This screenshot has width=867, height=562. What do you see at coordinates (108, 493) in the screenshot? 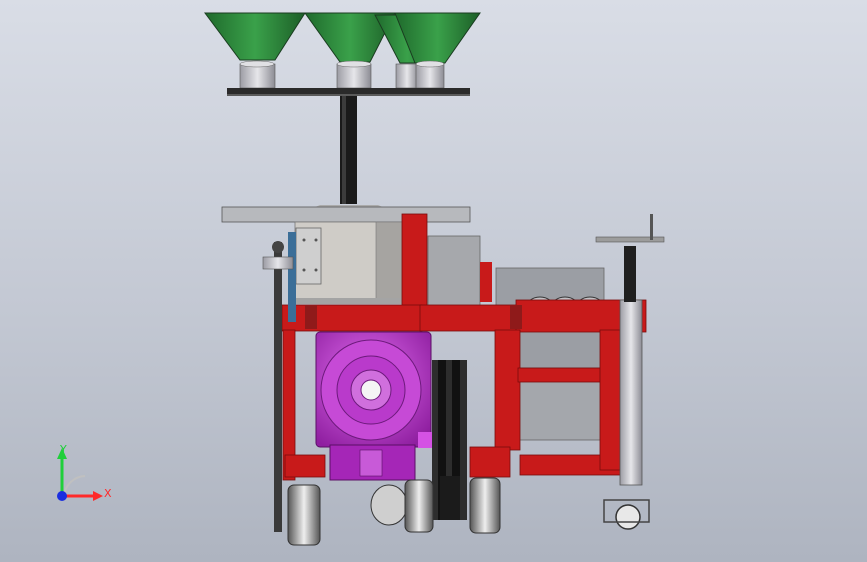
I see `x-axis-label: X` at bounding box center [108, 493].